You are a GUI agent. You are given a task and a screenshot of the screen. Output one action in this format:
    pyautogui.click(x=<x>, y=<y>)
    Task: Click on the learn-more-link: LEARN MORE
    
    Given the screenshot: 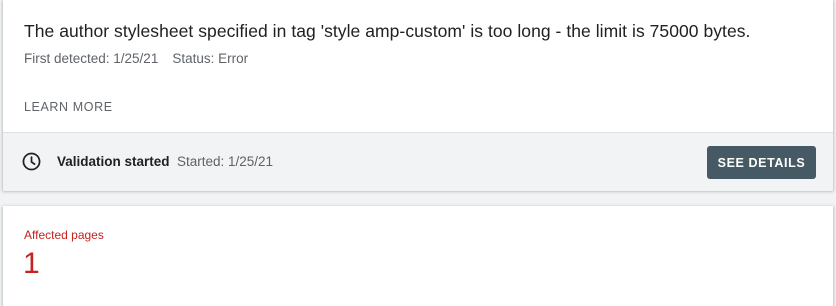 What is the action you would take?
    pyautogui.click(x=68, y=107)
    